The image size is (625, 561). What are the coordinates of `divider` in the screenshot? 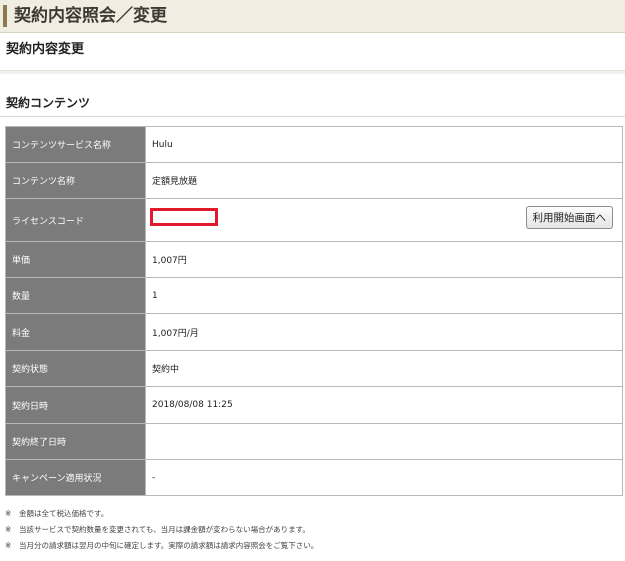 It's located at (312, 72).